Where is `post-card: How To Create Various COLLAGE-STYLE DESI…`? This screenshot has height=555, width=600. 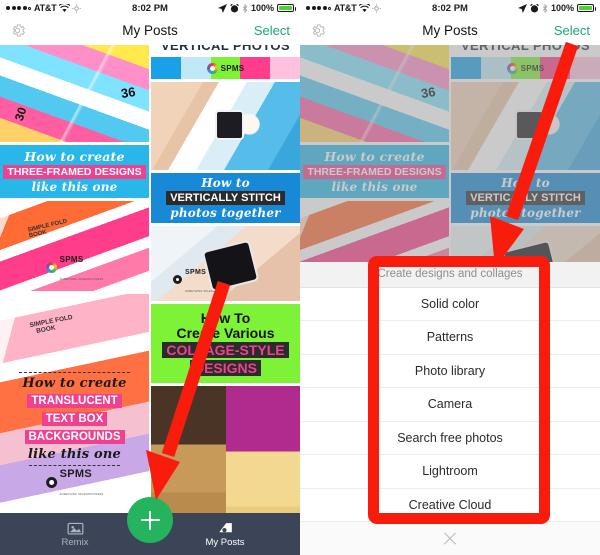
post-card: How To Create Various COLLAGE-STYLE DESI… is located at coordinates (225, 343).